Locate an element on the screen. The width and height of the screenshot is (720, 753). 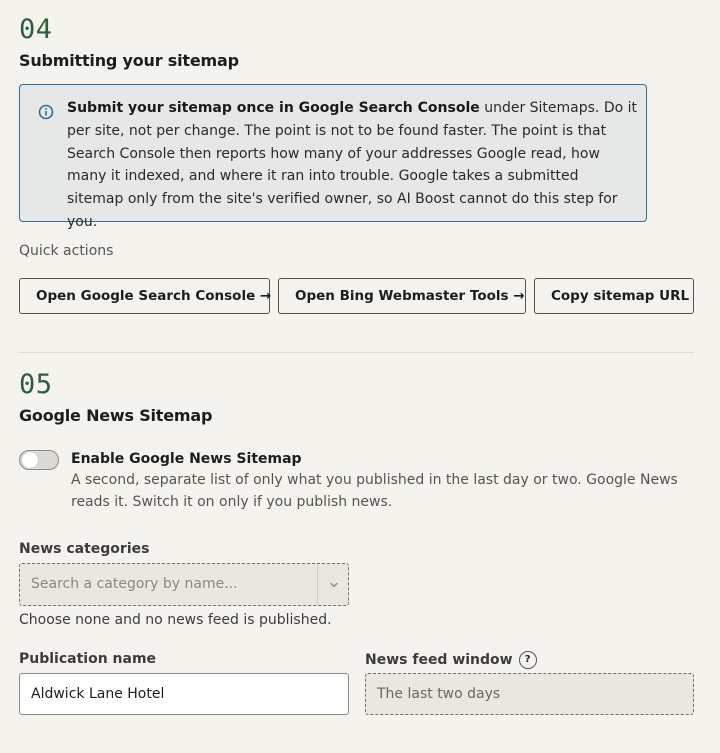
open-bing-webmaster-tools-button: Open Bing Webmaster Tools → is located at coordinates (402, 296).